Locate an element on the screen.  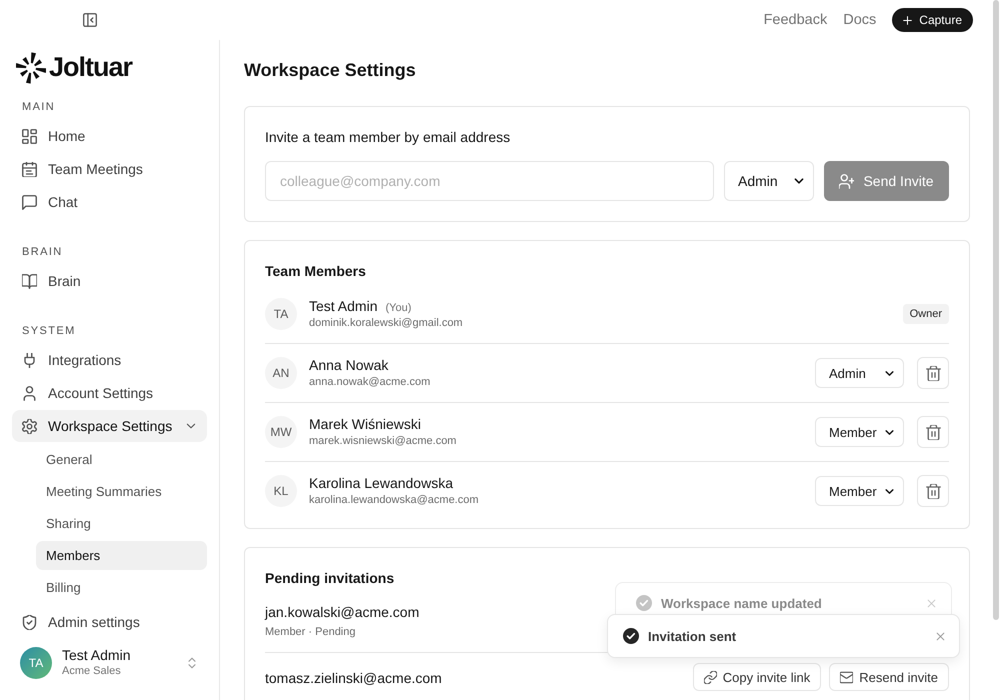
card-heading: Pending invitations is located at coordinates (330, 578).